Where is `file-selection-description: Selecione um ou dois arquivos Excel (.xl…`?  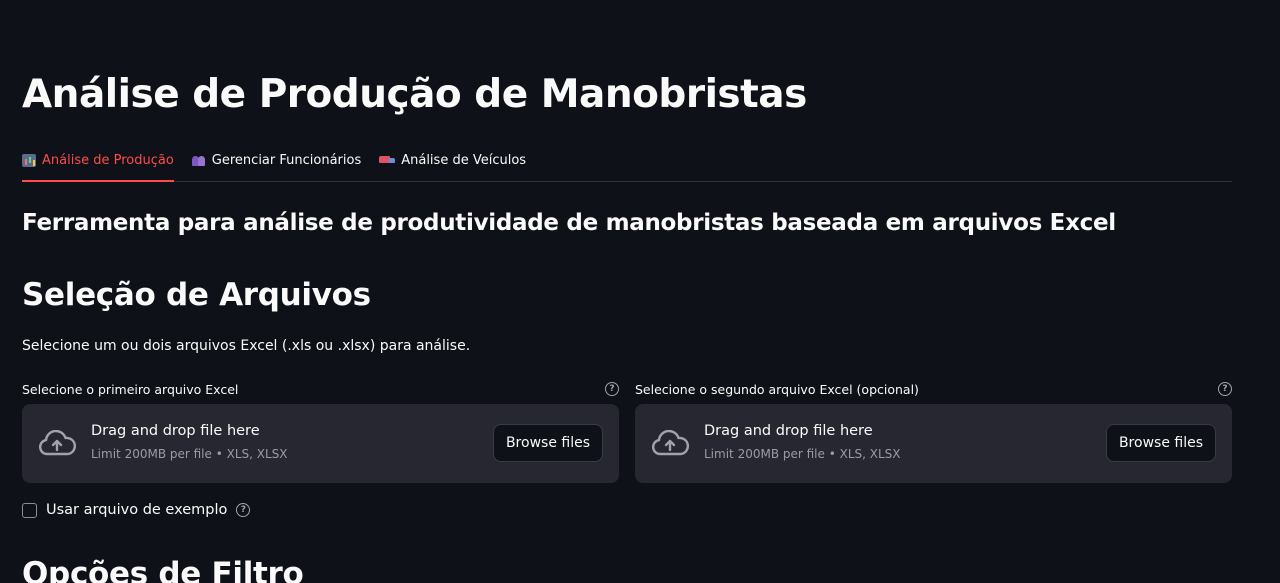 file-selection-description: Selecione um ou dois arquivos Excel (.xl… is located at coordinates (246, 346).